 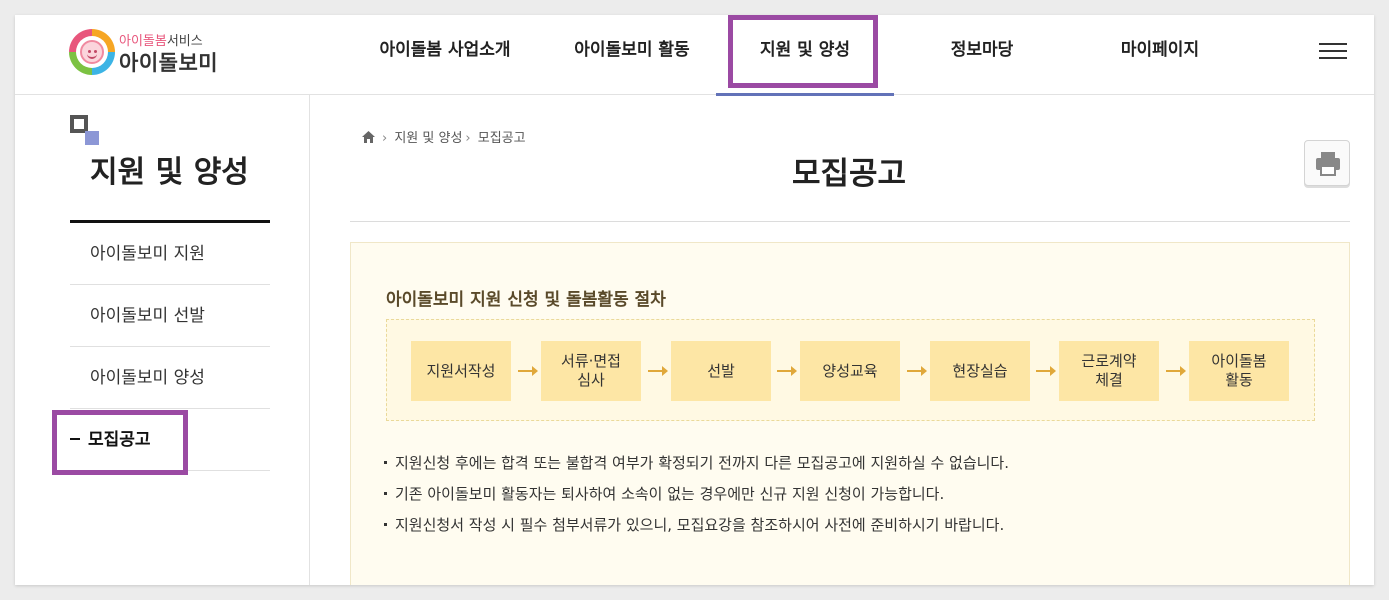 What do you see at coordinates (632, 55) in the screenshot?
I see `gnb-item-activity: 아이돌보미 활동` at bounding box center [632, 55].